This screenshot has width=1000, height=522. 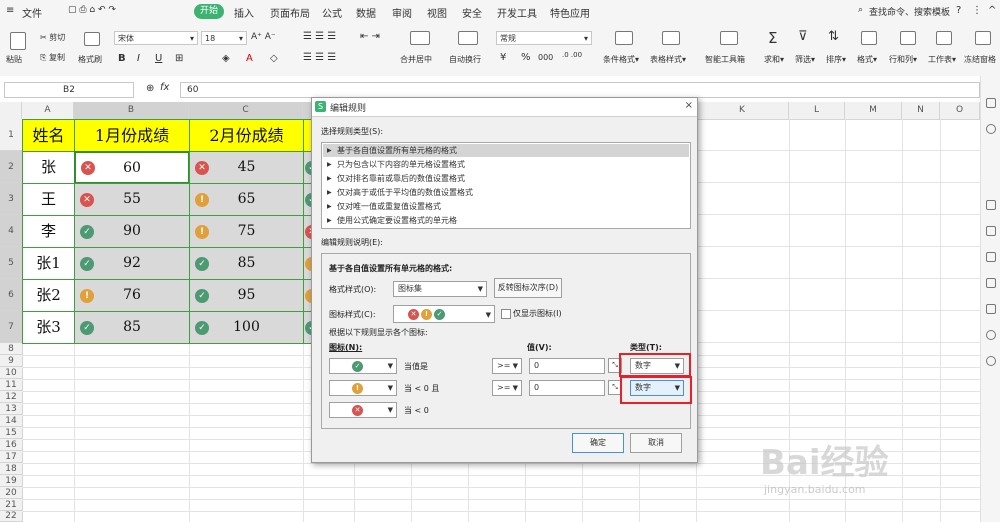 What do you see at coordinates (132, 167) in the screenshot?
I see `jan-cell: ✕ 60` at bounding box center [132, 167].